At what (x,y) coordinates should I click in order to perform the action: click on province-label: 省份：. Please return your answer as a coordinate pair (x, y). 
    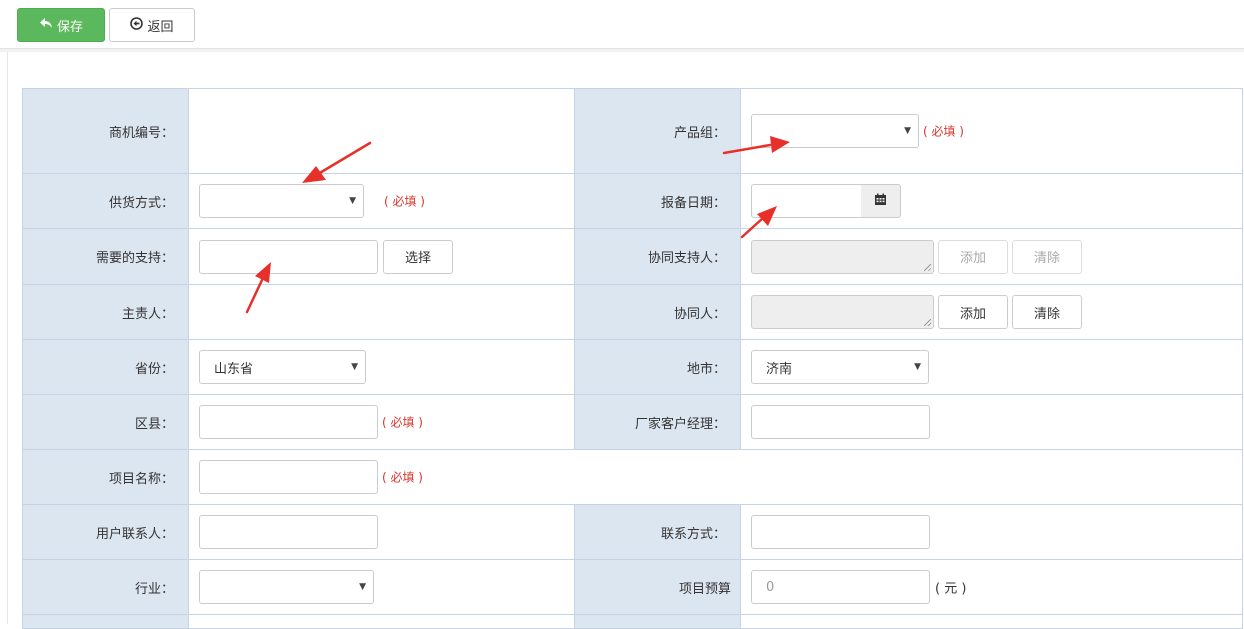
    Looking at the image, I should click on (105, 367).